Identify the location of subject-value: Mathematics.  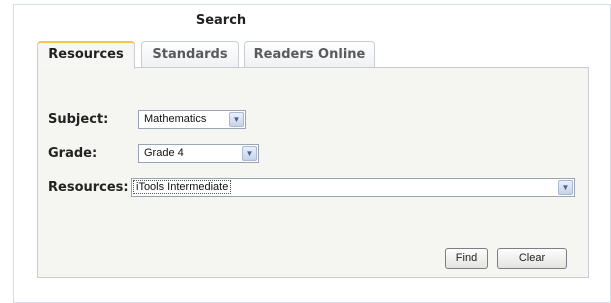
(175, 119).